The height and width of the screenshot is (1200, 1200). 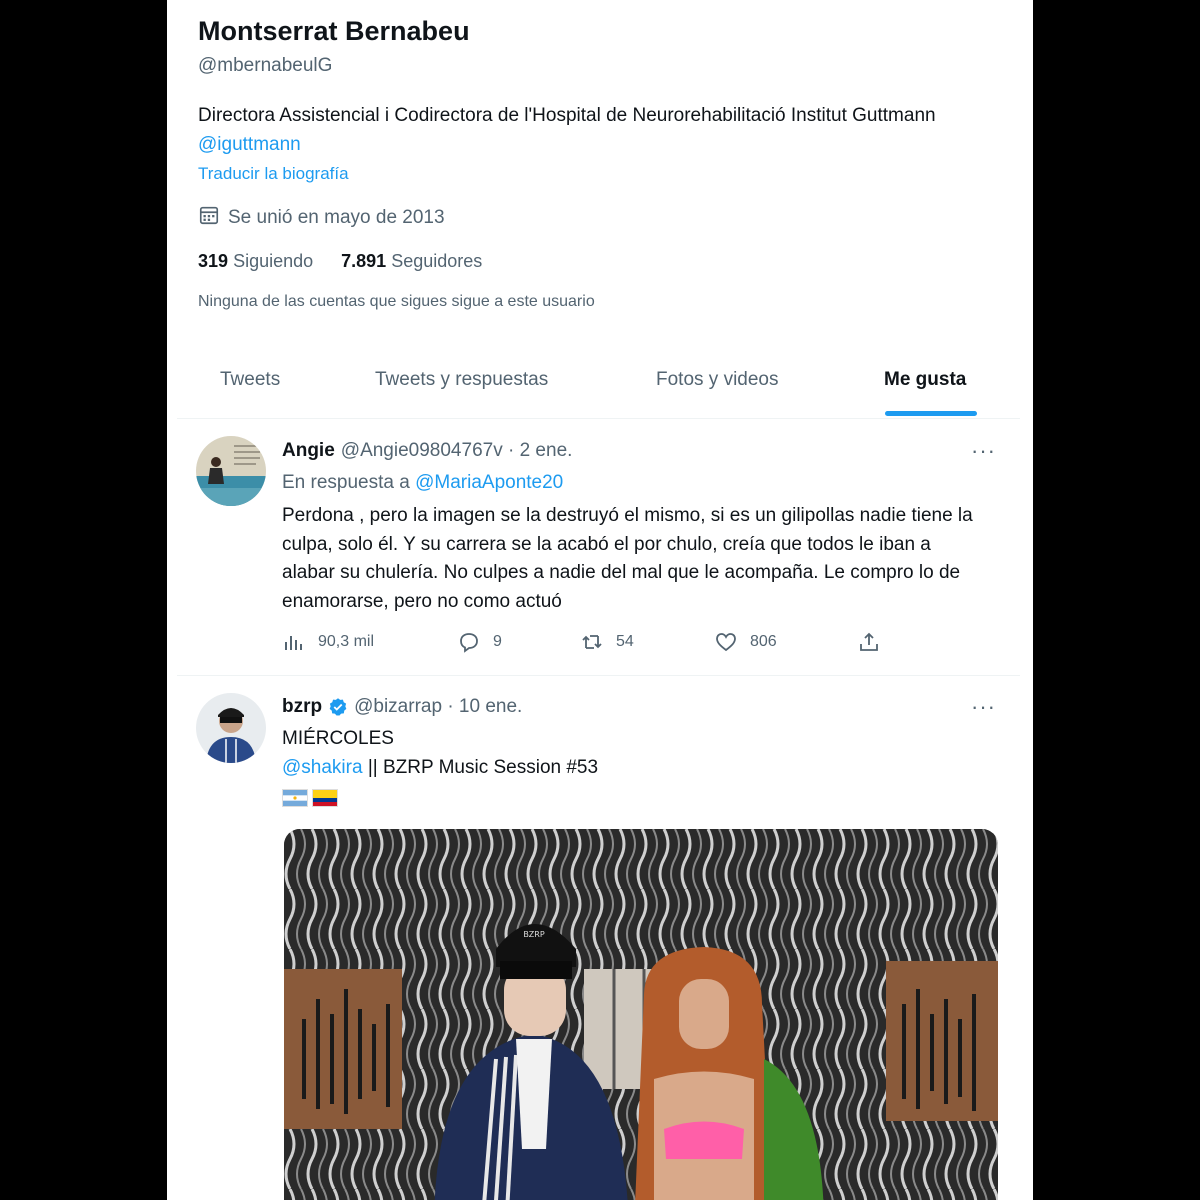 What do you see at coordinates (607, 642) in the screenshot?
I see `retweet-button: 54` at bounding box center [607, 642].